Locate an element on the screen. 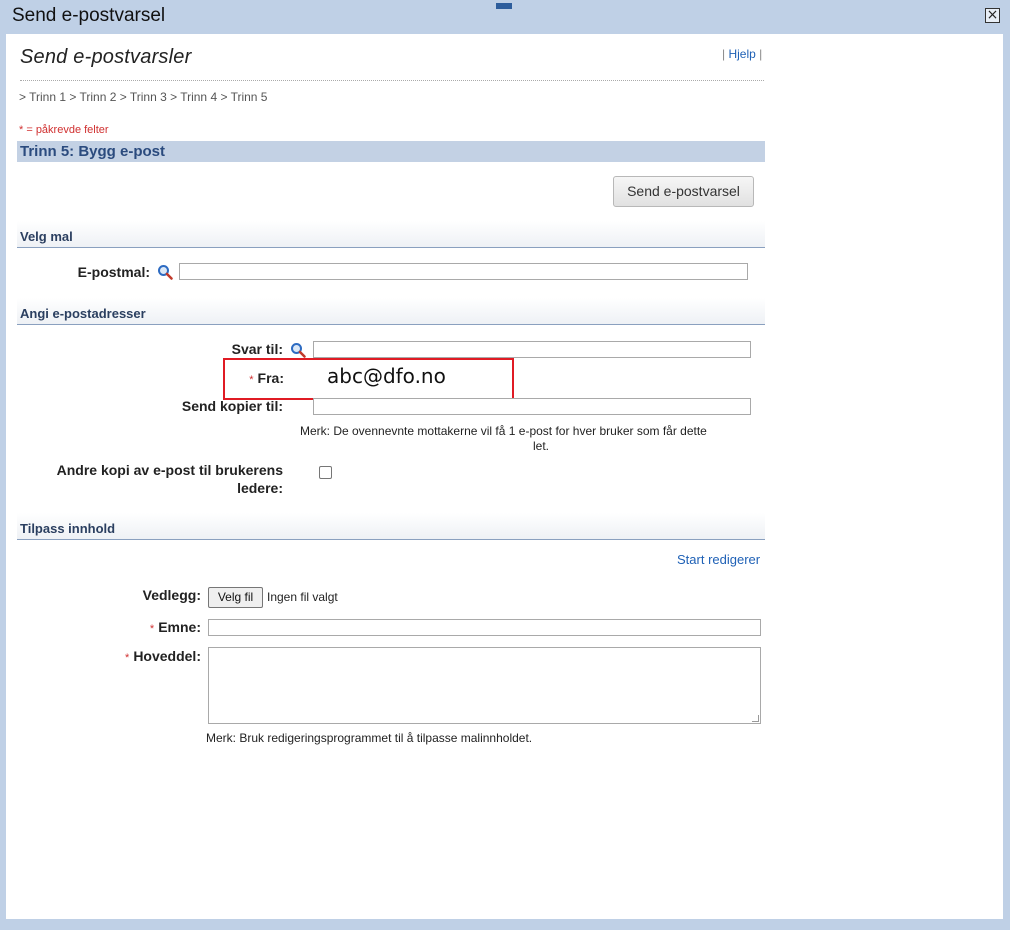 The width and height of the screenshot is (1010, 930). divider is located at coordinates (392, 80).